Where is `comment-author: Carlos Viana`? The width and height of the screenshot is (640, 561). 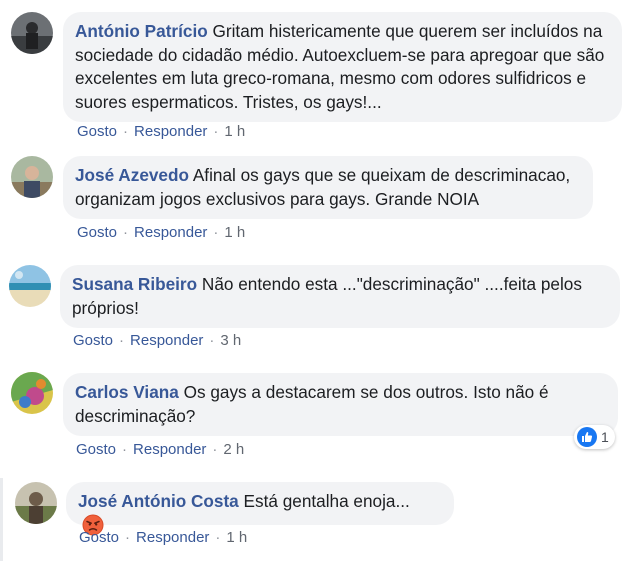
comment-author: Carlos Viana is located at coordinates (127, 392).